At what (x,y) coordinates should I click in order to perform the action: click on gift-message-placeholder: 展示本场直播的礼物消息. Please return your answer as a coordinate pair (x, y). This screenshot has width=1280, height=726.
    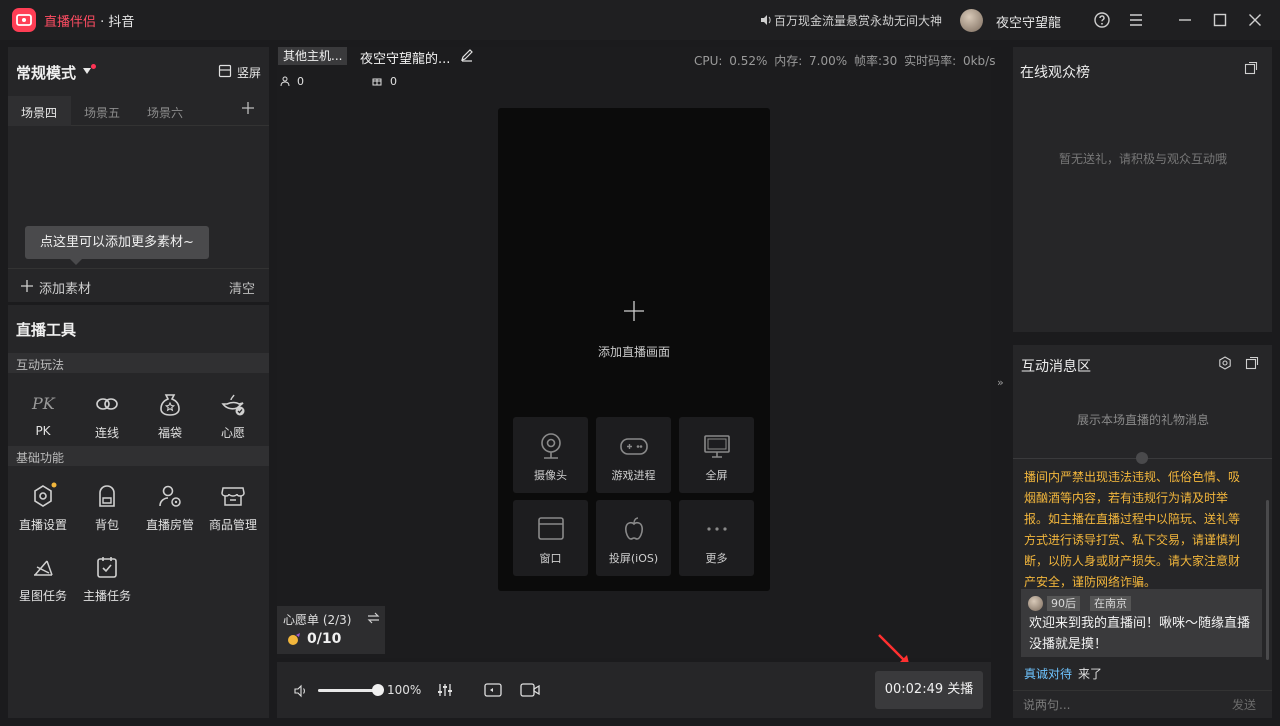
    Looking at the image, I should click on (1143, 420).